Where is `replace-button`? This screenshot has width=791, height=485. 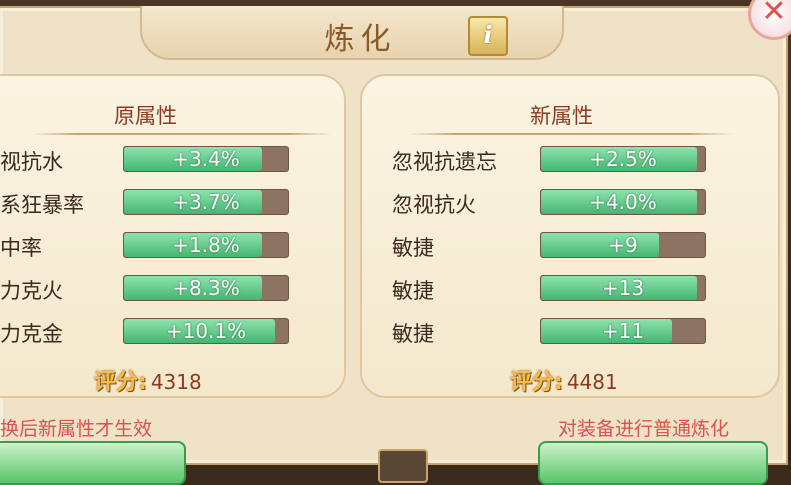 replace-button is located at coordinates (93, 463).